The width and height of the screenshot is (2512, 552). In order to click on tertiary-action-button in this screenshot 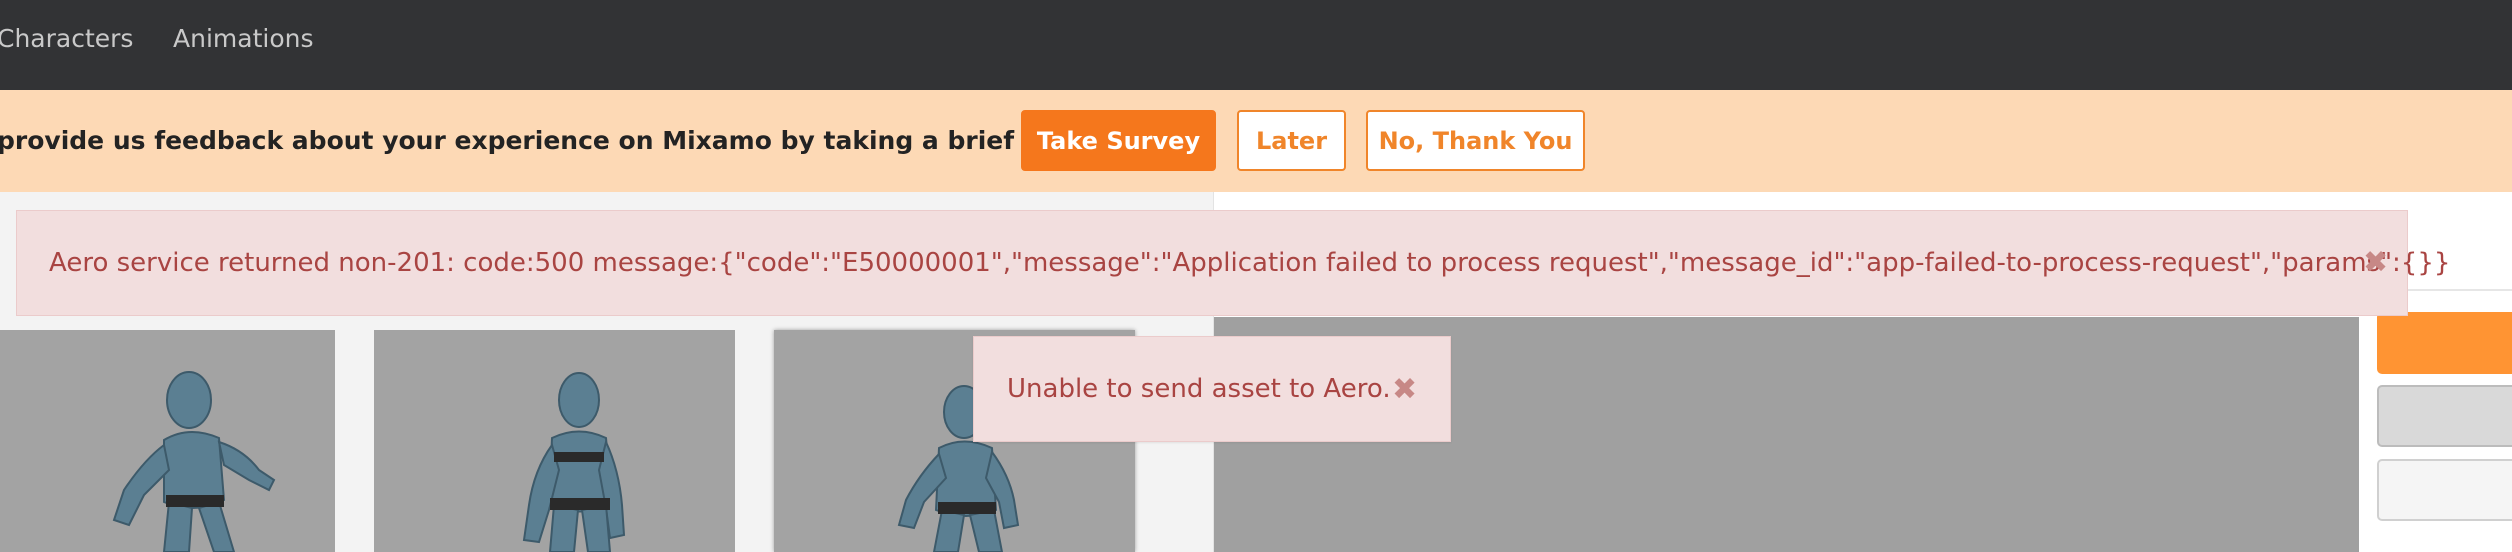, I will do `click(2444, 490)`.